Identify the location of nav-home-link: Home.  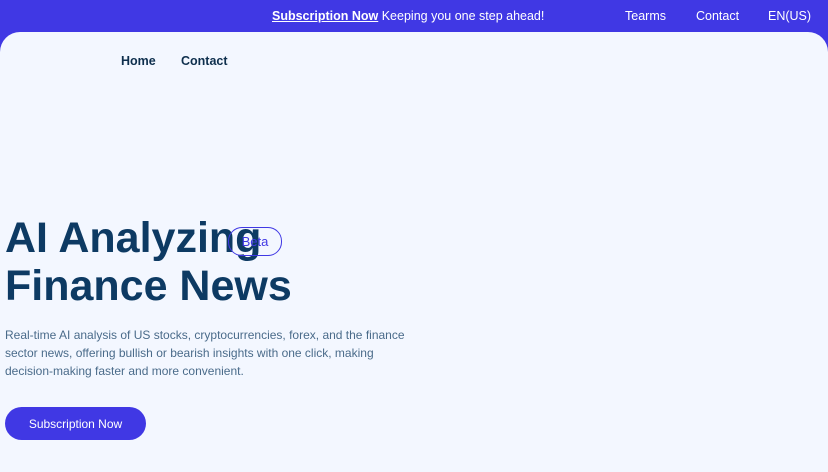
(138, 61).